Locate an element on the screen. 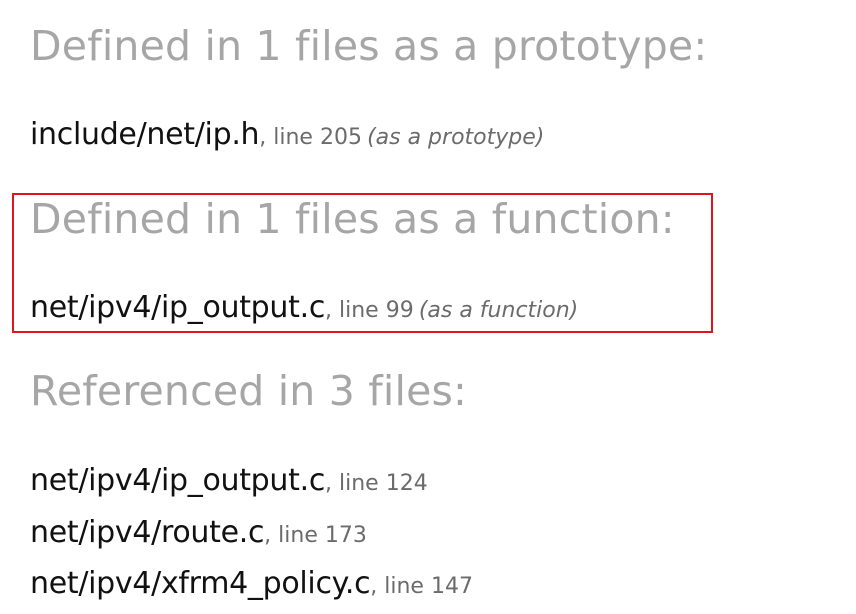 The height and width of the screenshot is (614, 856). reference-entry: net/ipv4/xfrm4_policy.c, line 147 is located at coordinates (251, 586).